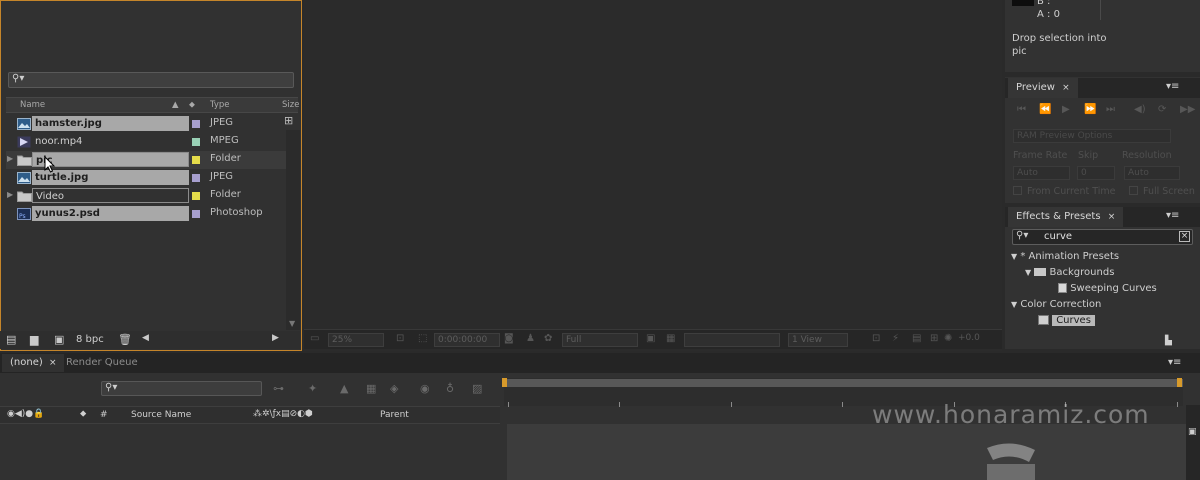  What do you see at coordinates (104, 415) in the screenshot?
I see `column-hash: #` at bounding box center [104, 415].